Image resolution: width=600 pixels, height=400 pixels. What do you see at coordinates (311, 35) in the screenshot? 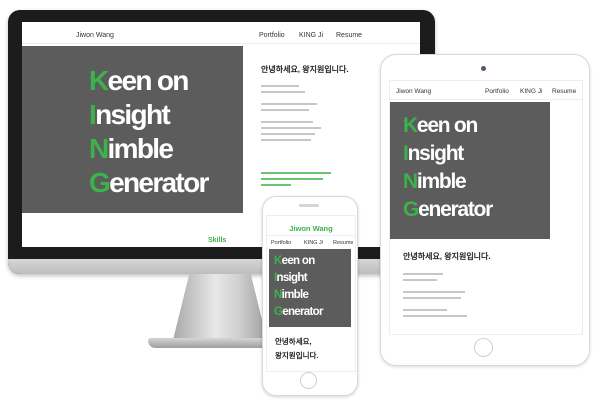
I see `nav-king-ji: KING Ji` at bounding box center [311, 35].